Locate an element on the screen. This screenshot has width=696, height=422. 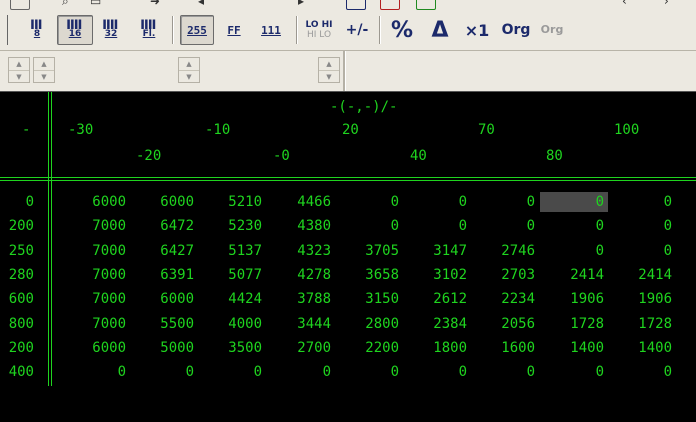
percent-button: % is located at coordinates (402, 30).